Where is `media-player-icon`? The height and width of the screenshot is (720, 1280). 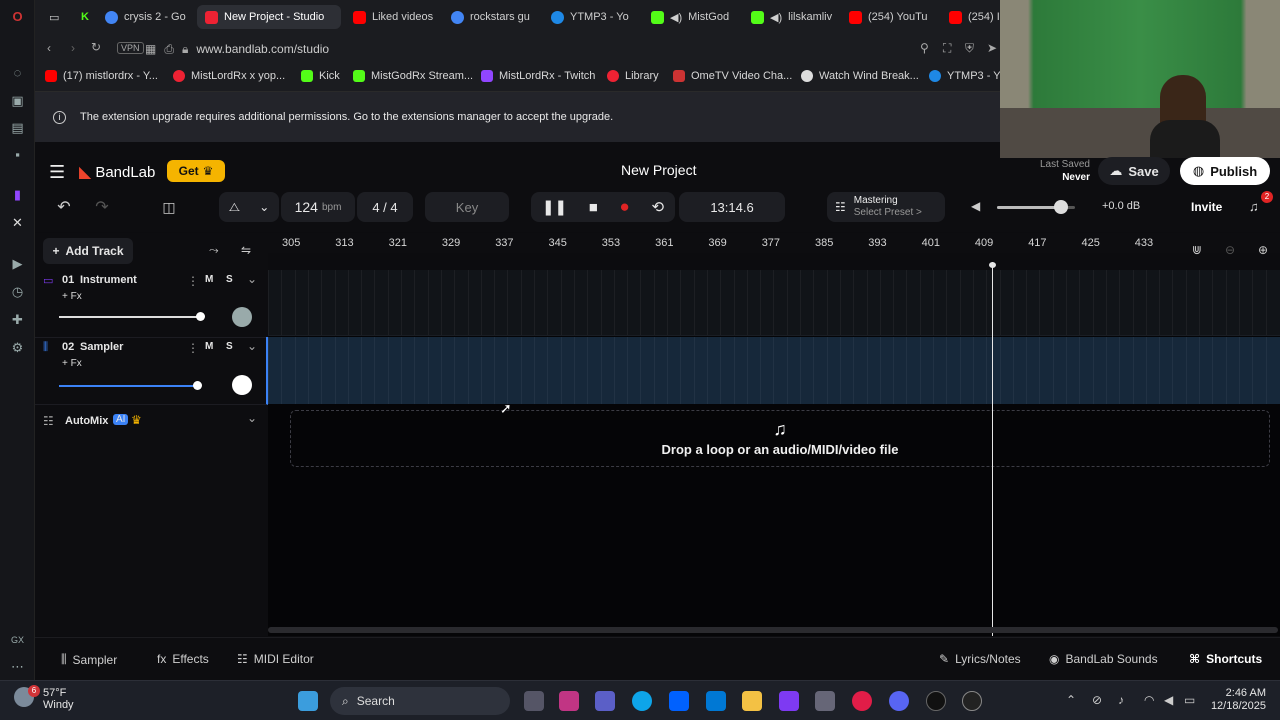
media-player-icon is located at coordinates (972, 701).